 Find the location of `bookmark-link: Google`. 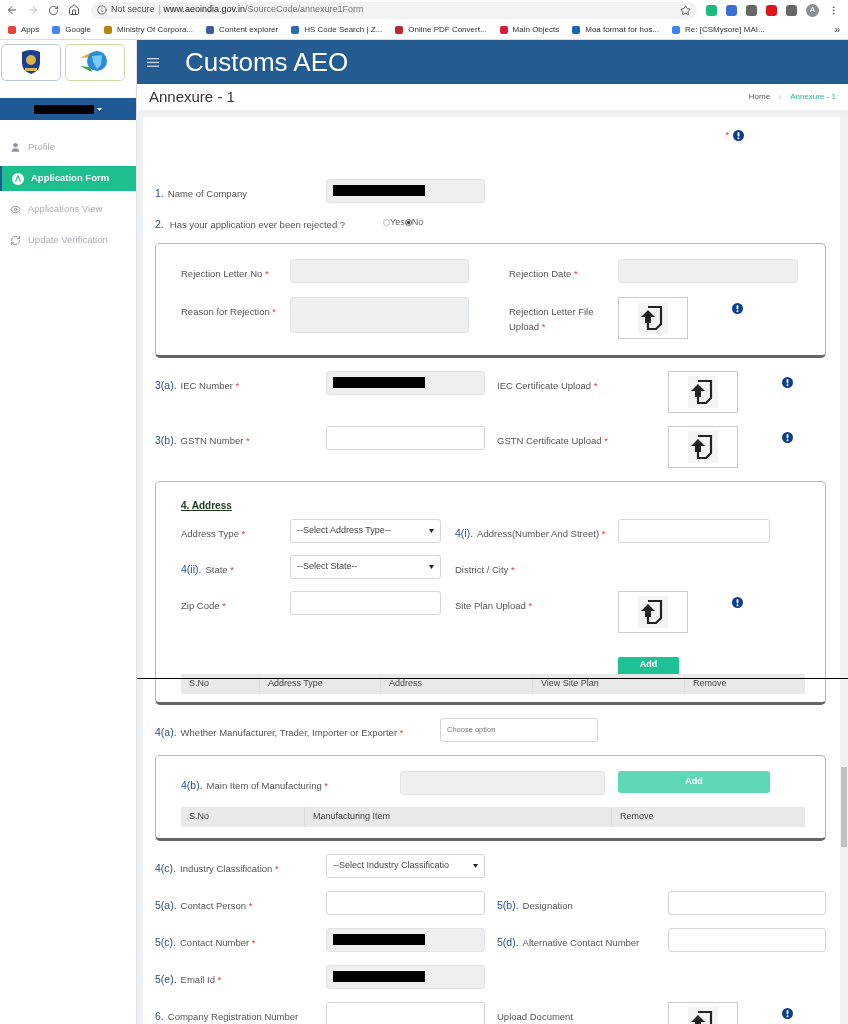

bookmark-link: Google is located at coordinates (72, 29).